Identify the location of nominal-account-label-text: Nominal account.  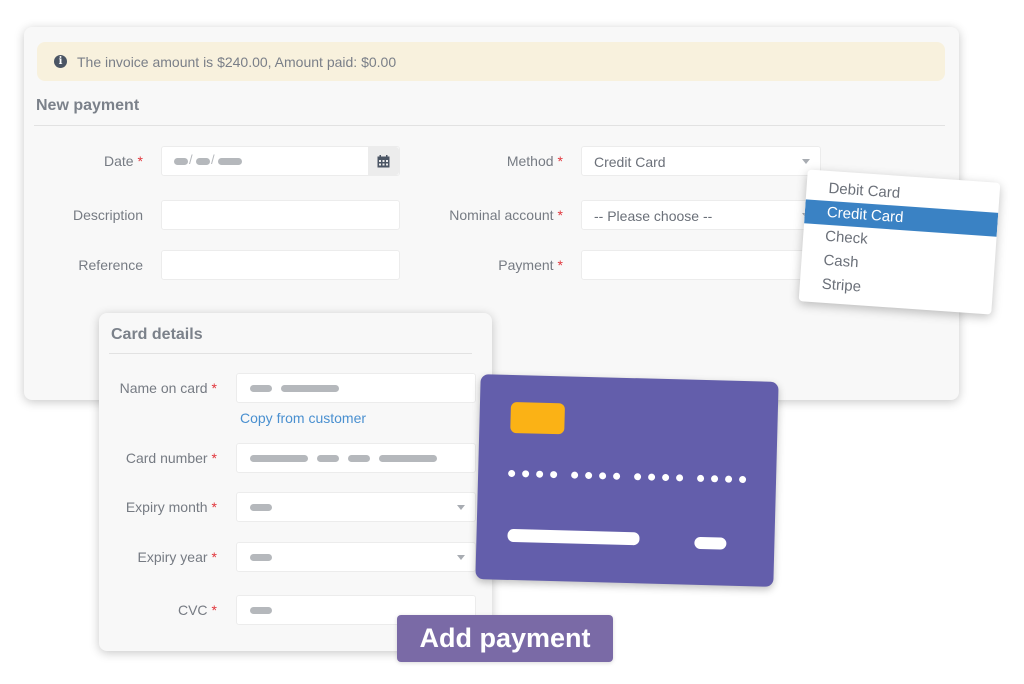
(501, 215).